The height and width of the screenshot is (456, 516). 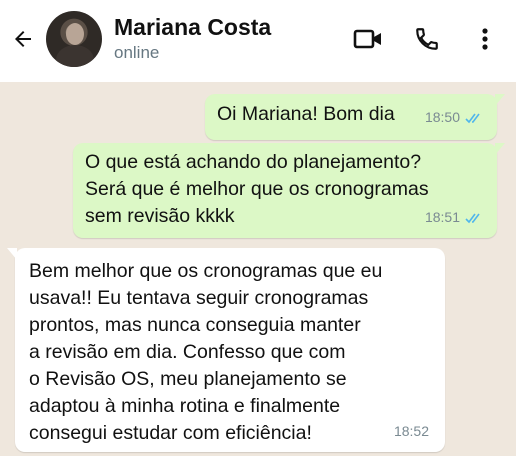 I want to click on message-text: Oi Mariana! Bom dia, so click(x=306, y=114).